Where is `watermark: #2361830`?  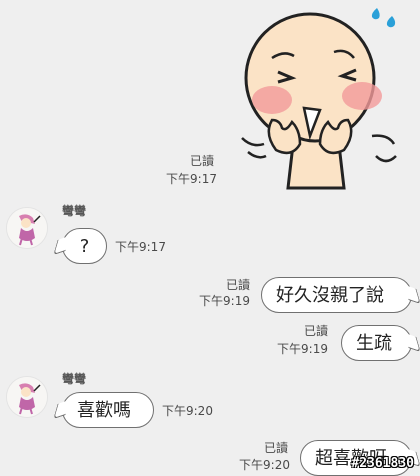
watermark: #2361830 is located at coordinates (382, 463).